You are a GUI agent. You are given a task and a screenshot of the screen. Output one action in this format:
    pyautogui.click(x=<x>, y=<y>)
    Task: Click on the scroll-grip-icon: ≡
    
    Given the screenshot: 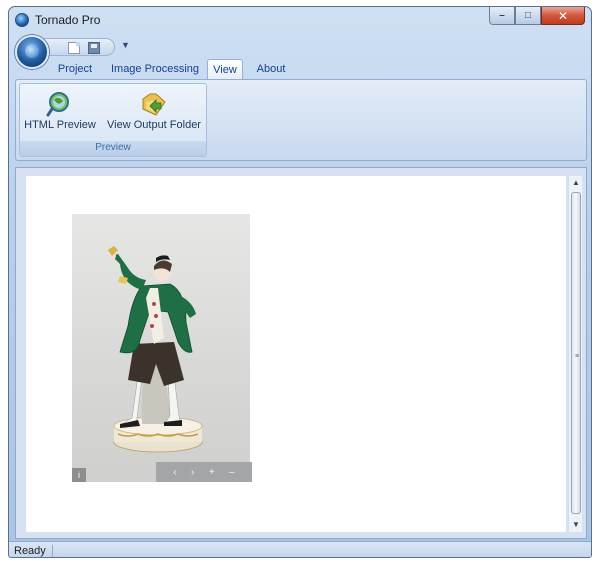 What is the action you would take?
    pyautogui.click(x=577, y=356)
    